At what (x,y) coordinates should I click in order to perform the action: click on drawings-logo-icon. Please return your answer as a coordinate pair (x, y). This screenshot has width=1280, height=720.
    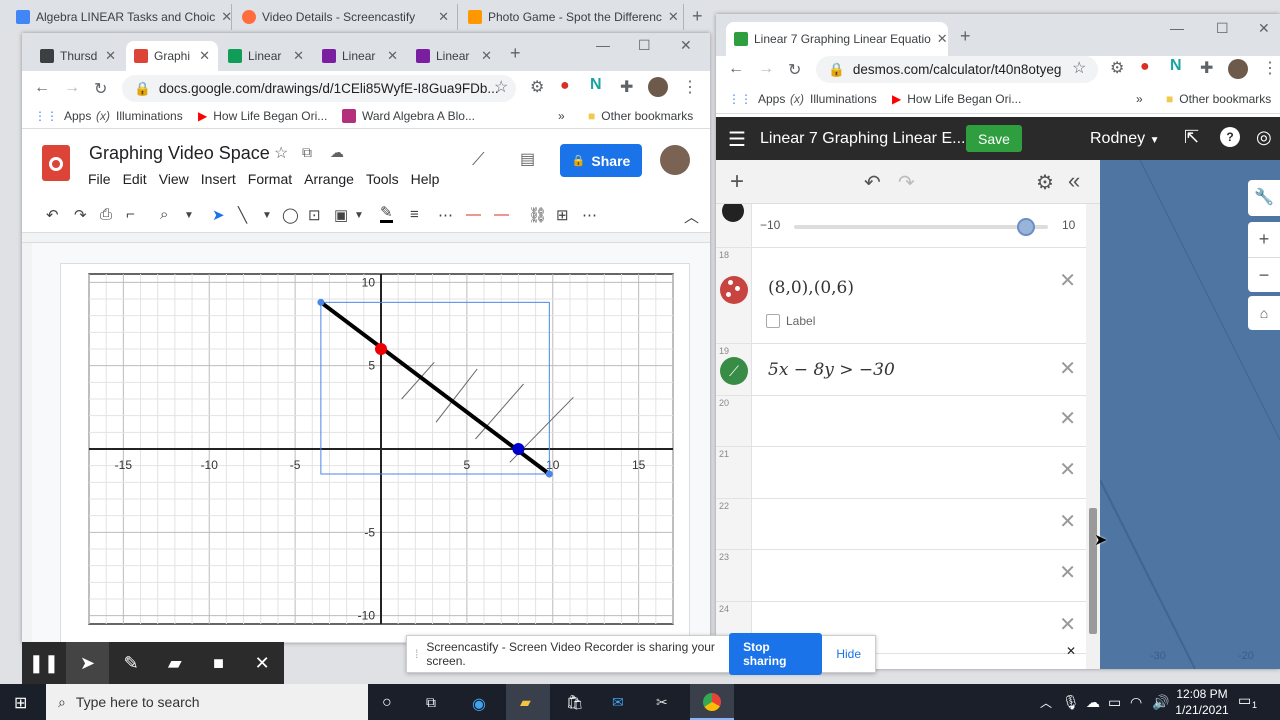
    Looking at the image, I should click on (56, 163).